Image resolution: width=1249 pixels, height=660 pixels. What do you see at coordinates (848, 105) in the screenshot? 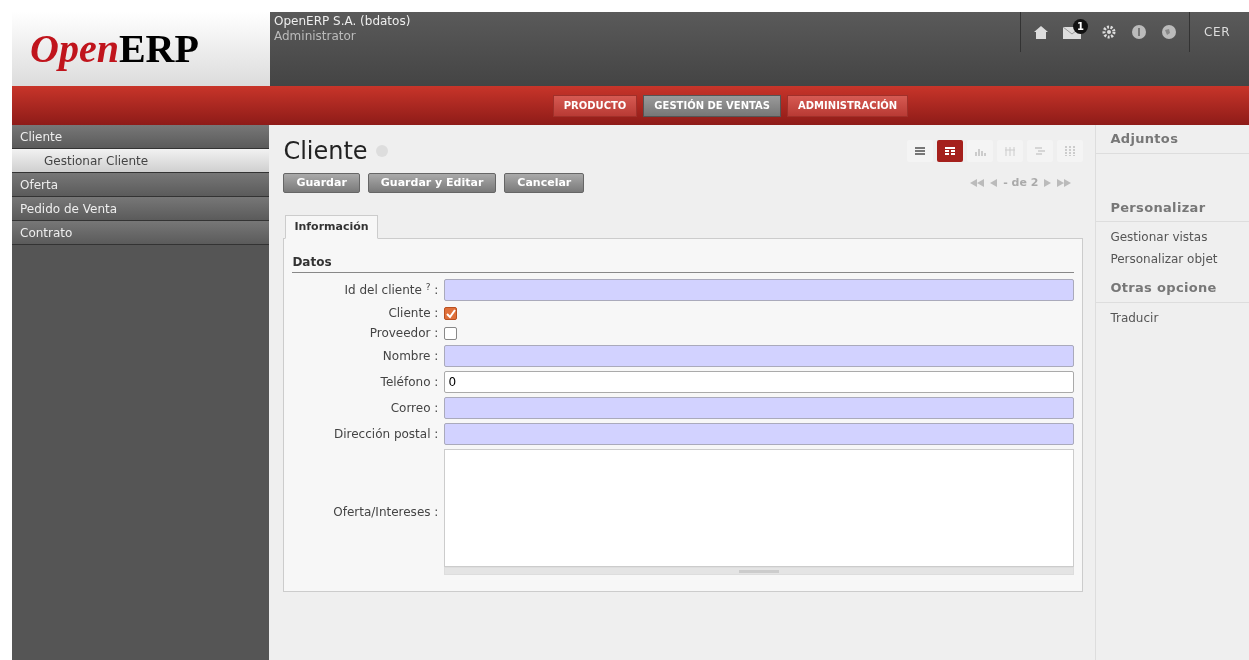
I see `menu-tab: ADMINISTRACIÓN` at bounding box center [848, 105].